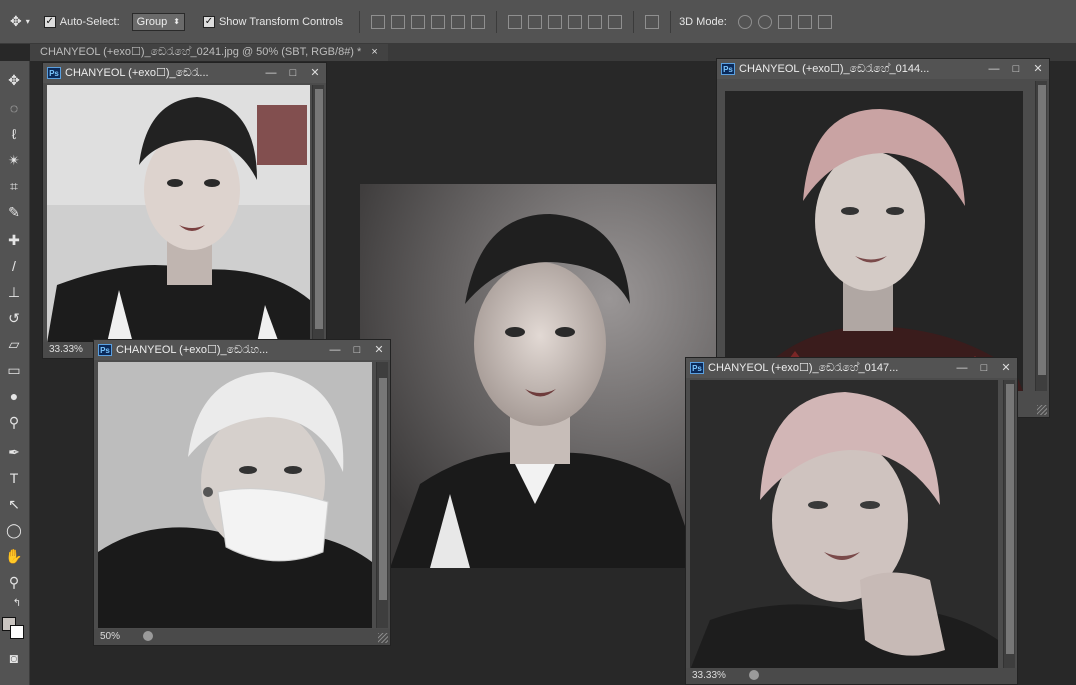 Image resolution: width=1076 pixels, height=685 pixels. I want to click on brush-icon: /, so click(14, 266).